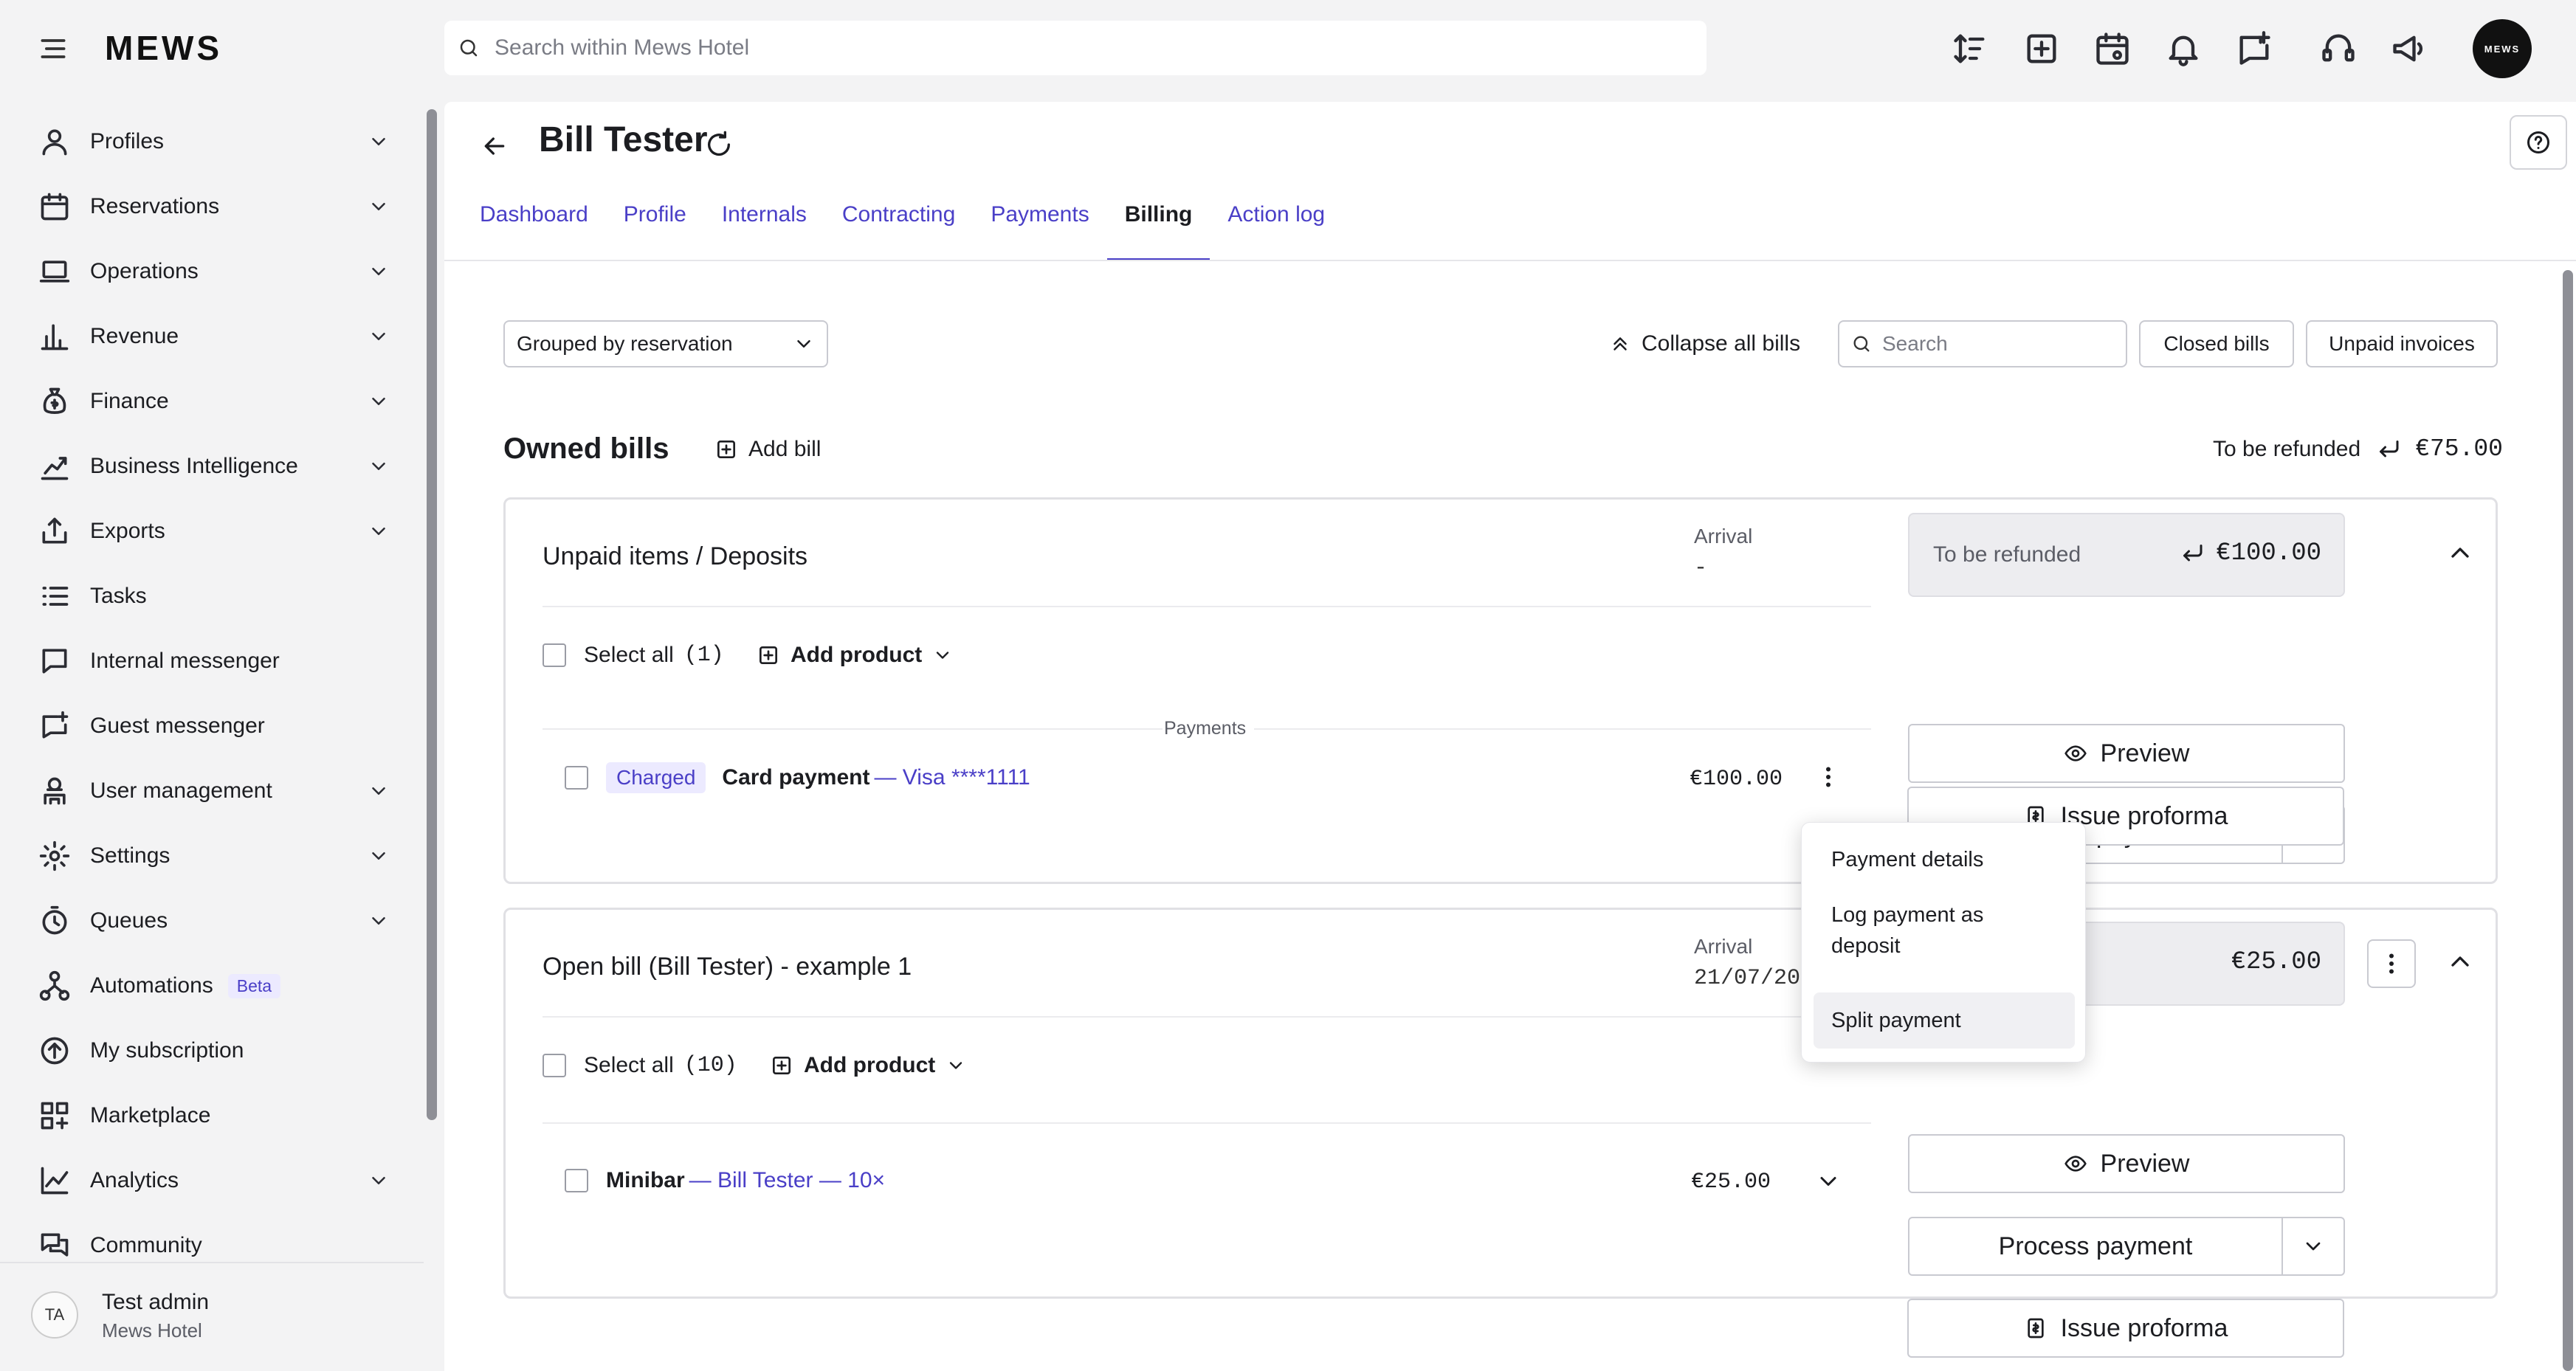 This screenshot has width=2576, height=1371. I want to click on support-icon, so click(2339, 49).